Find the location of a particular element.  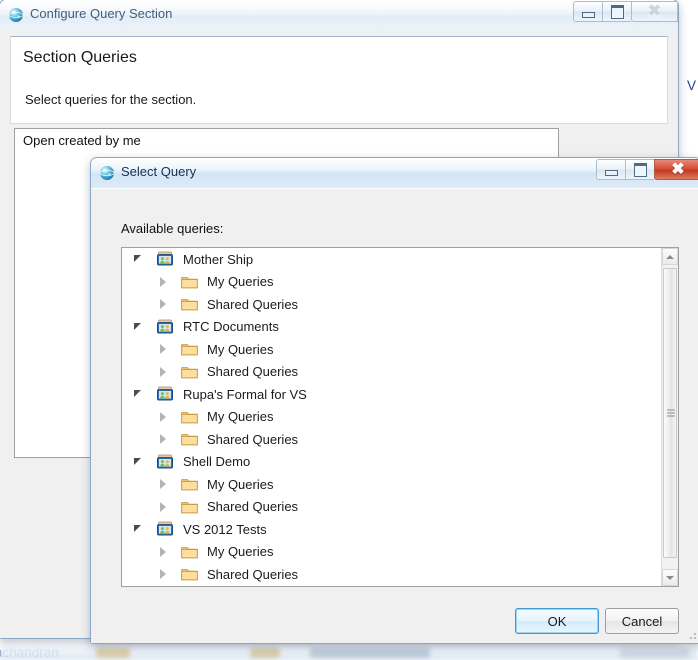

list-item: Open created by me is located at coordinates (286, 138).